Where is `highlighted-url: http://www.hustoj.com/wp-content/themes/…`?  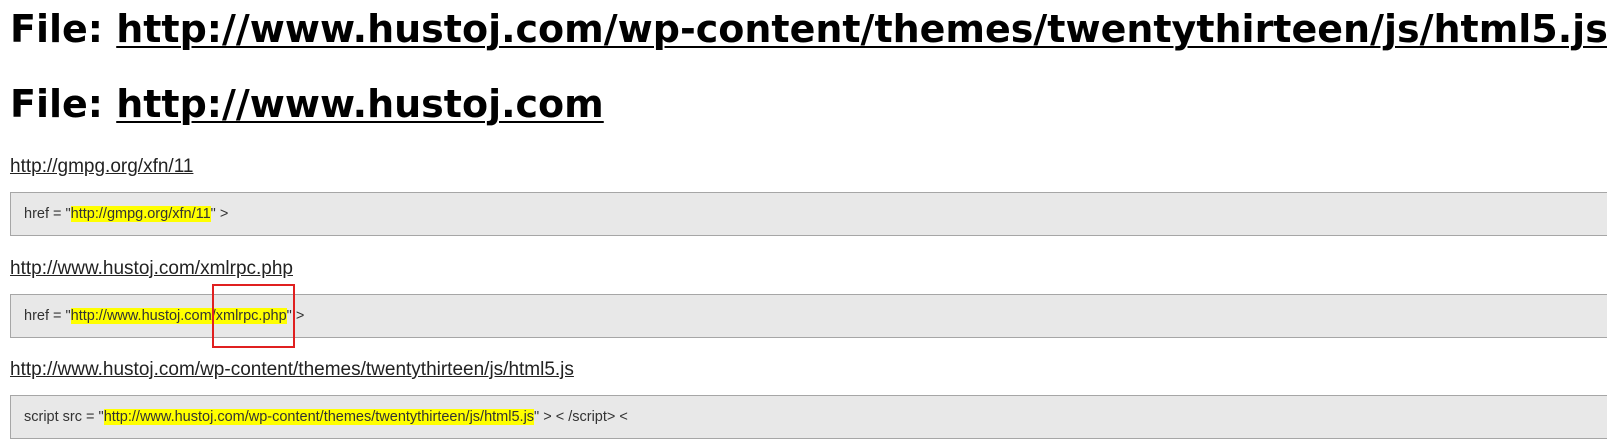 highlighted-url: http://www.hustoj.com/wp-content/themes/… is located at coordinates (319, 417).